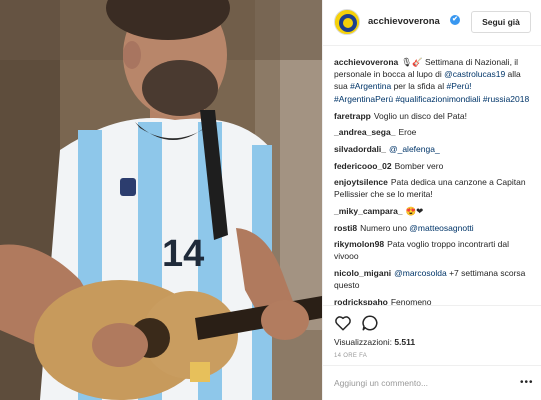  Describe the element at coordinates (345, 228) in the screenshot. I see `comment-username: rosti8` at that location.